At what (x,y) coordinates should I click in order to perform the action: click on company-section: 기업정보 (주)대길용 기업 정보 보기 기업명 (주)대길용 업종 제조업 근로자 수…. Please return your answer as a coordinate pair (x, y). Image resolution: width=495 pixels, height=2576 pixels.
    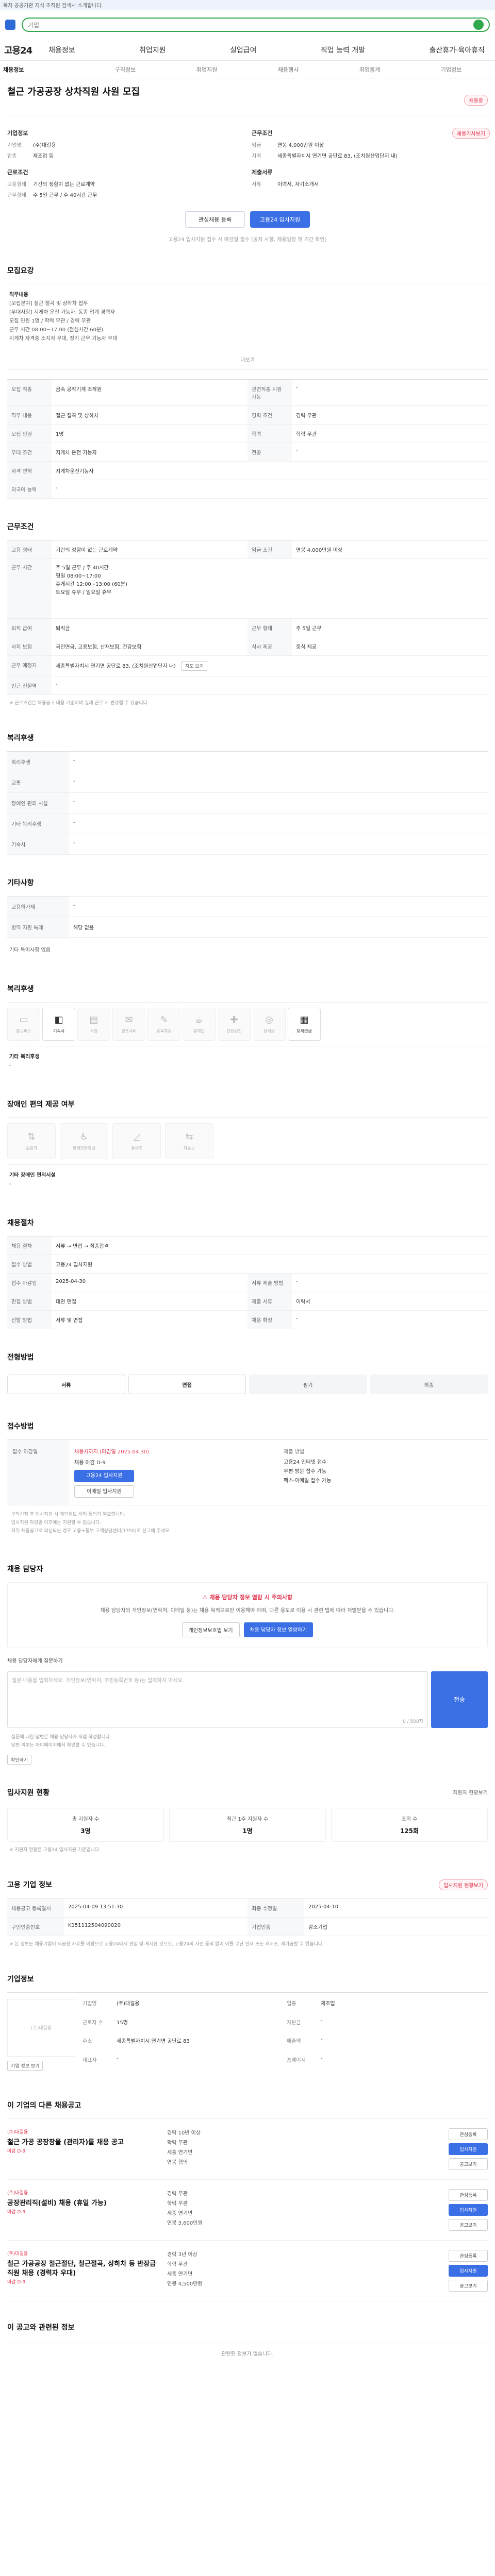
    Looking at the image, I should click on (247, 2025).